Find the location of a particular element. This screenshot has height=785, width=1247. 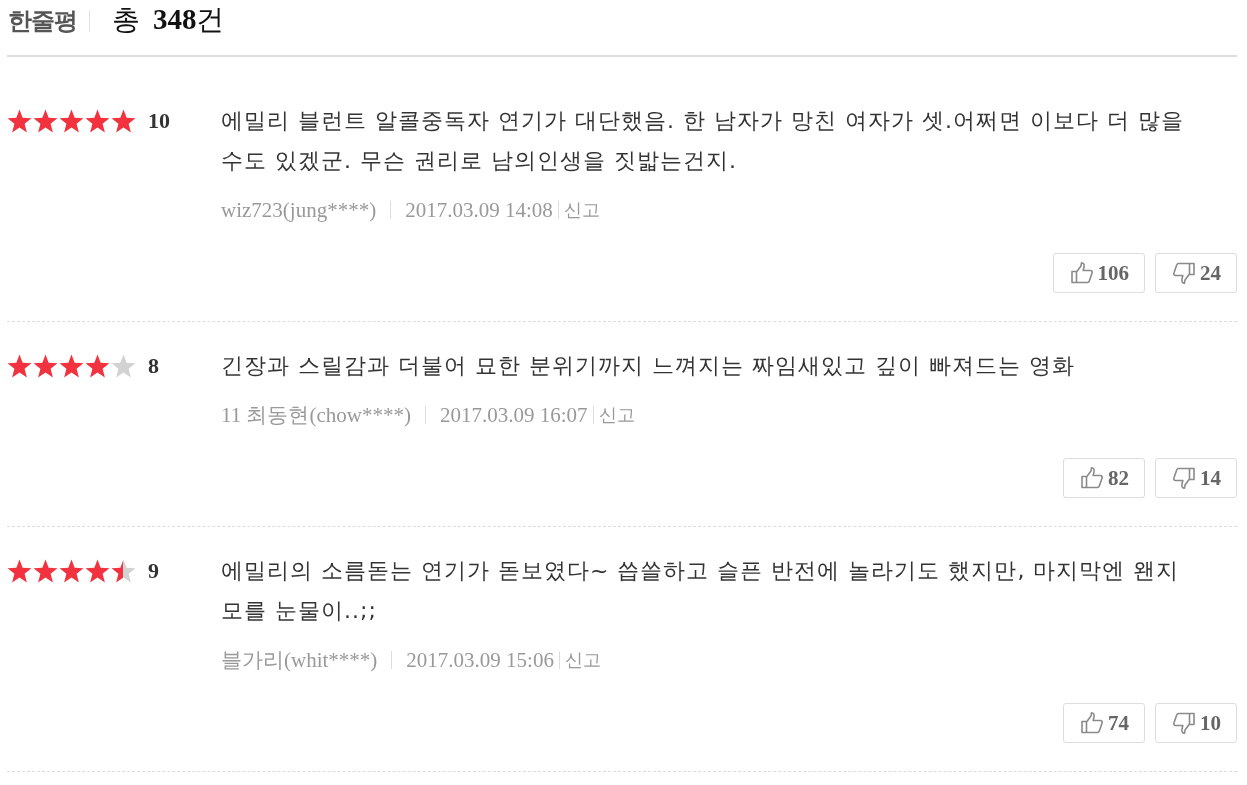

author-name: wiz723(jung****) is located at coordinates (299, 210).